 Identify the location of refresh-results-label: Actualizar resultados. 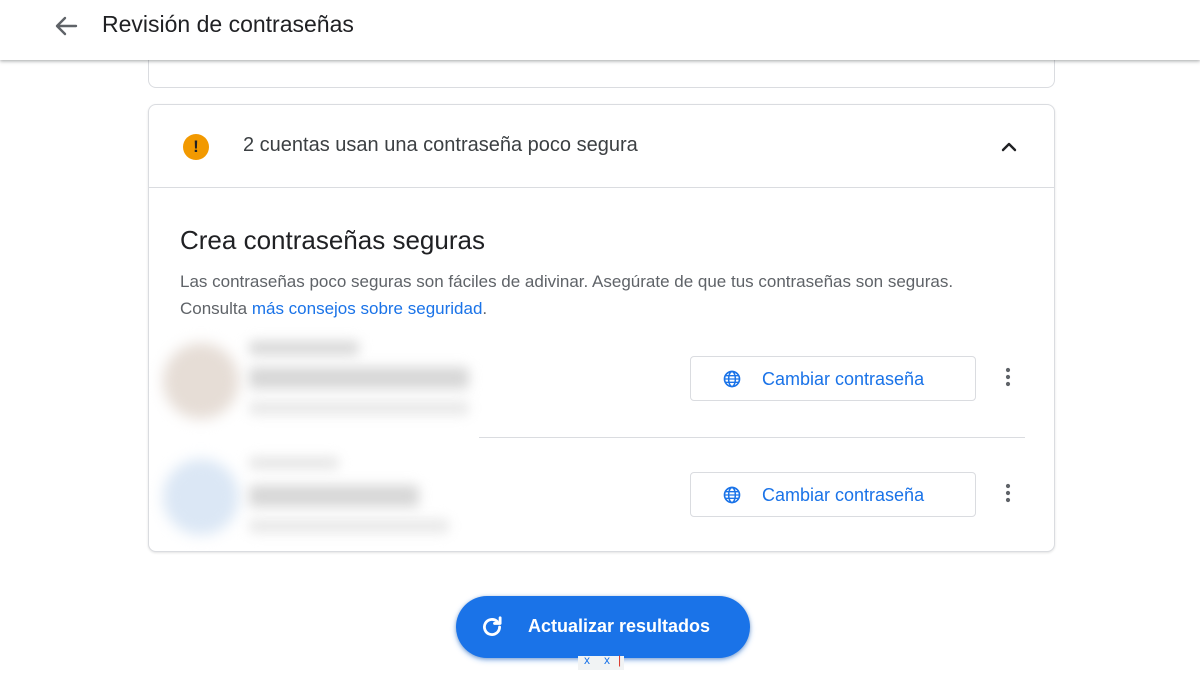
(619, 626).